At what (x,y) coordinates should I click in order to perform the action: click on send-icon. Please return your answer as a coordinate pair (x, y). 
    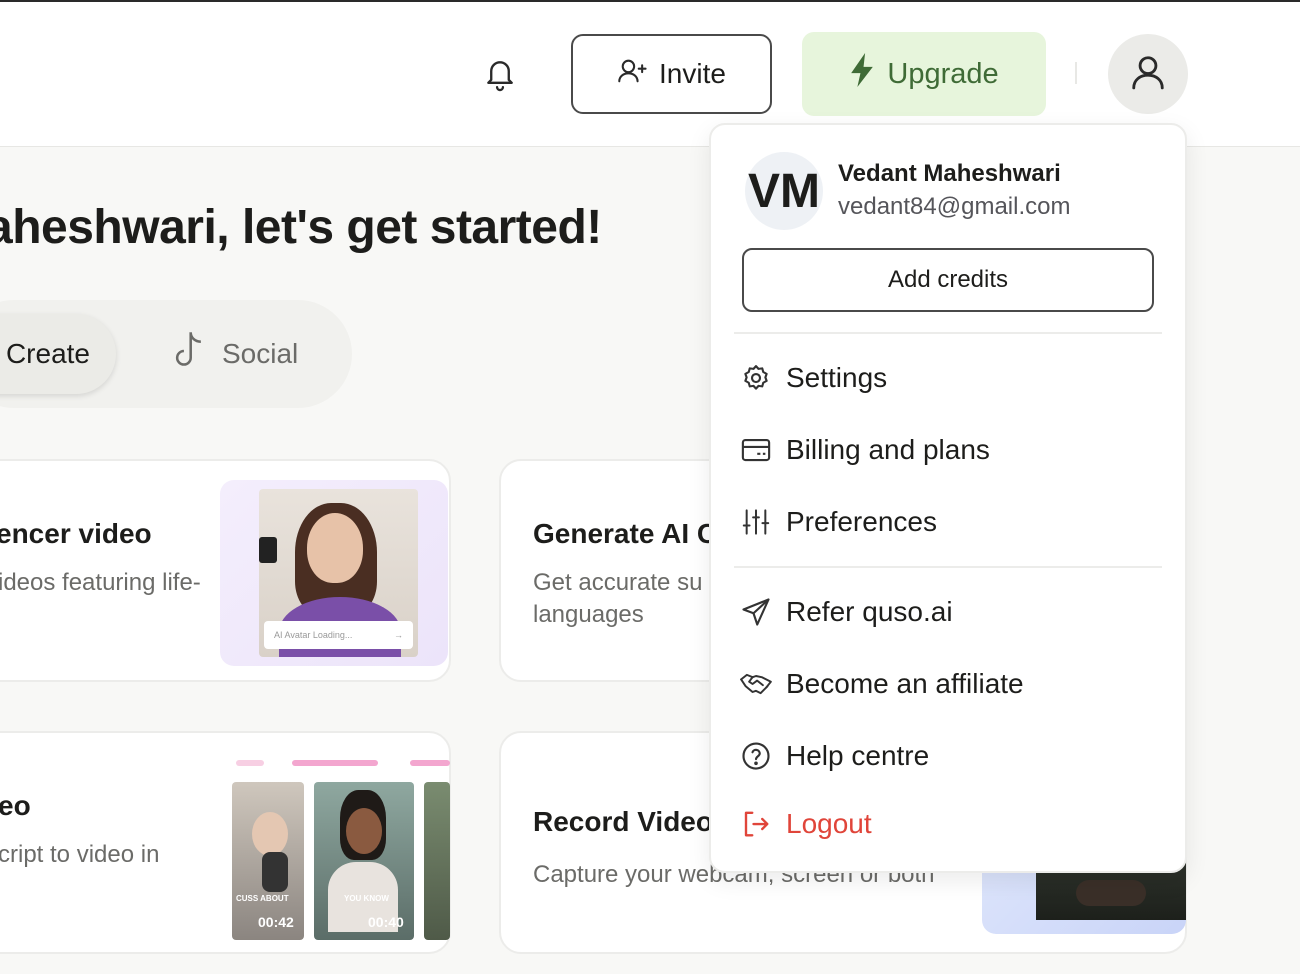
    Looking at the image, I should click on (756, 612).